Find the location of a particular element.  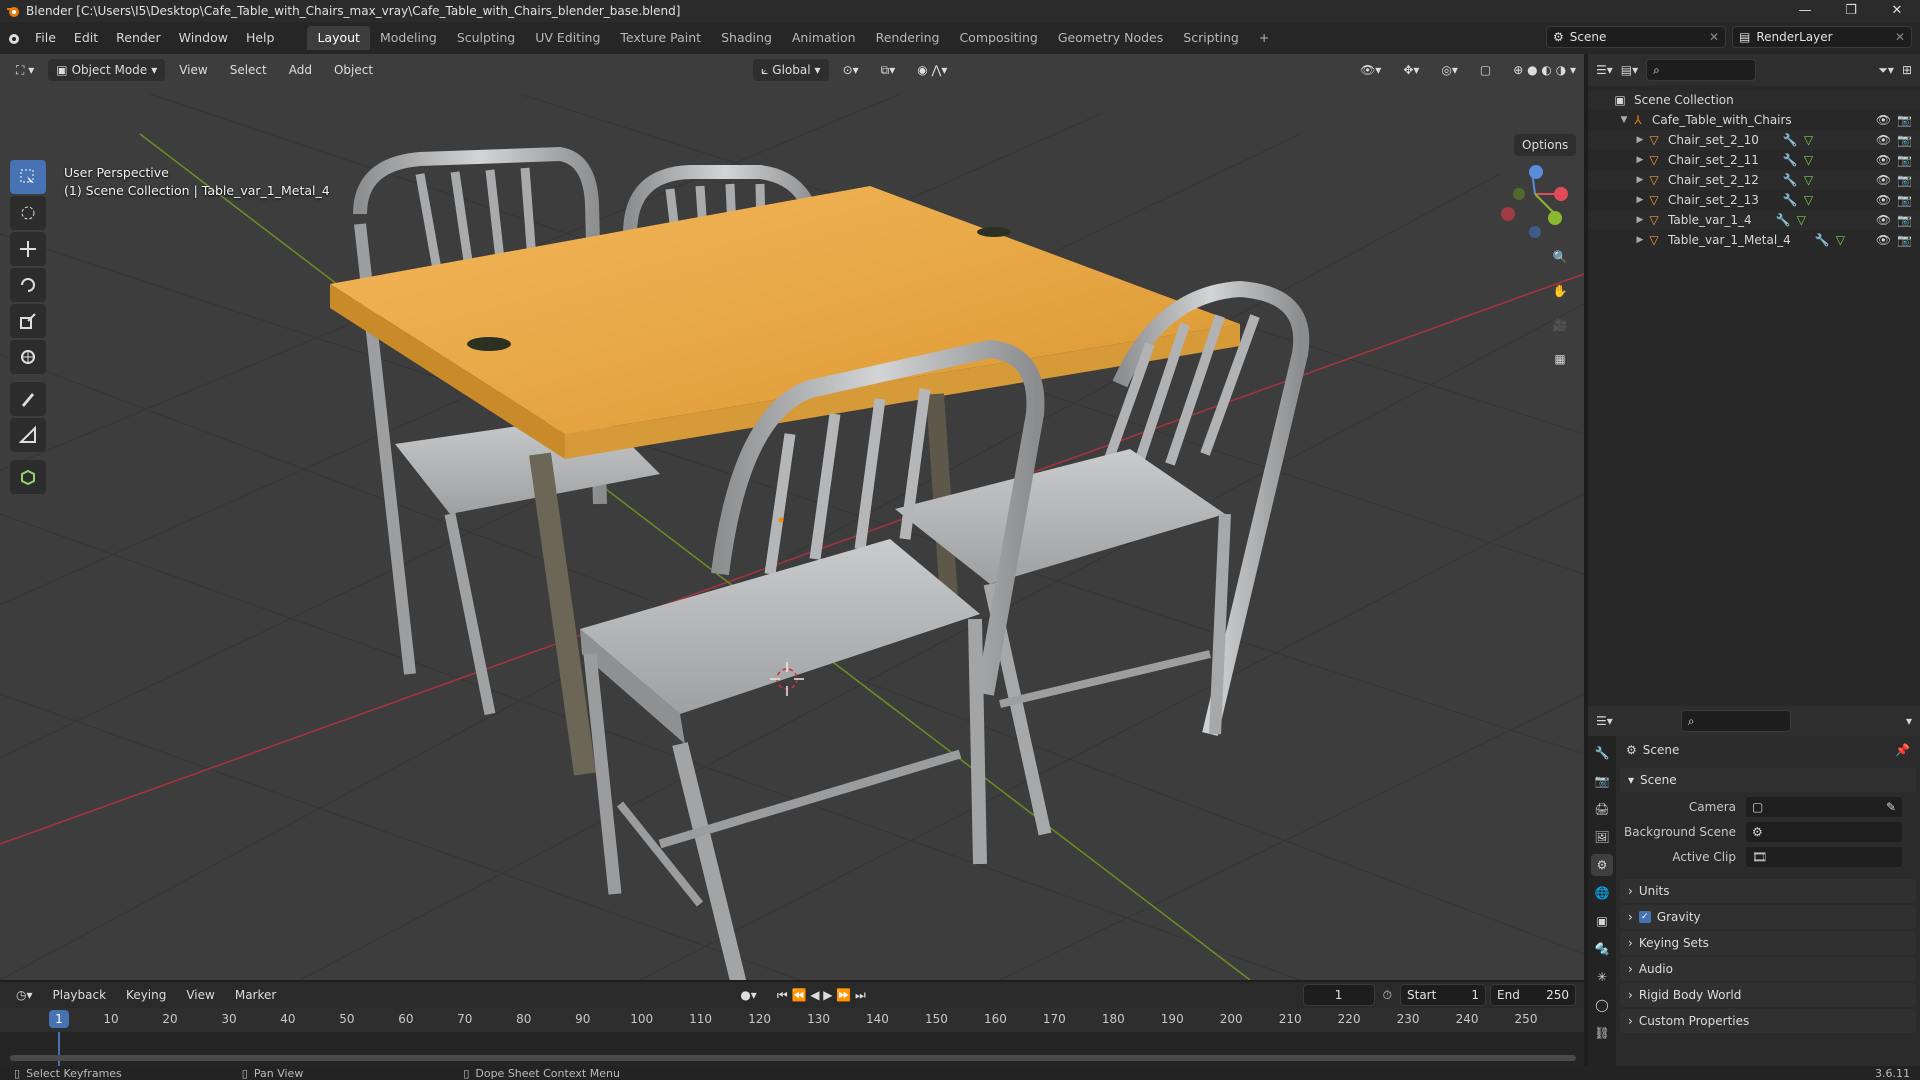

outliner-item: ▶ ▽ Table_var_1_Metal_4 🔧 ▽ 👁 📷 is located at coordinates (1754, 240).